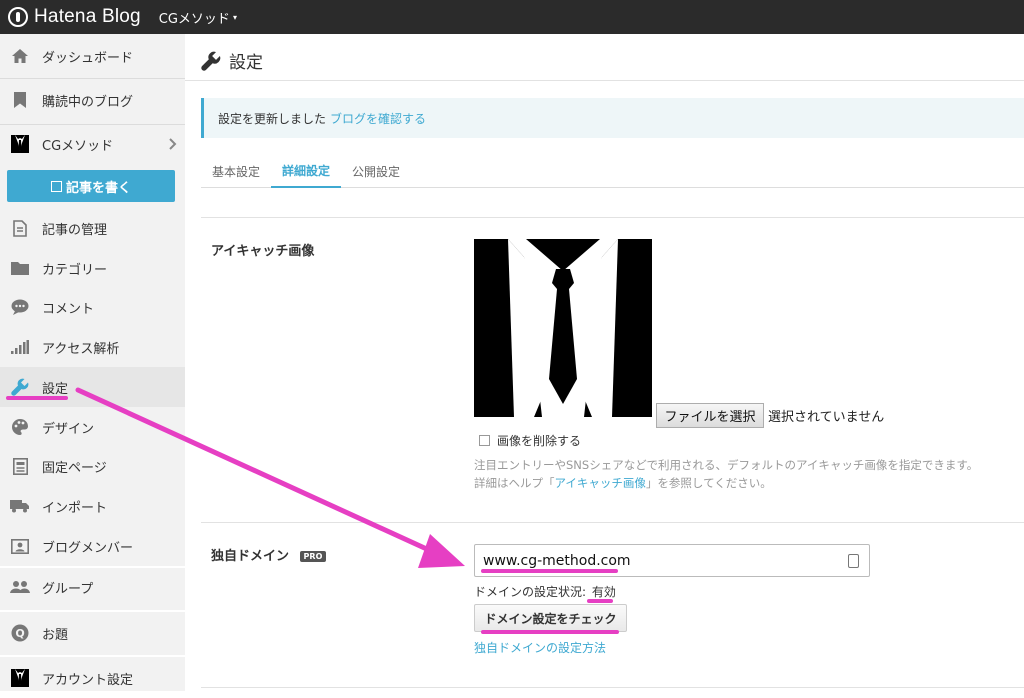  What do you see at coordinates (20, 466) in the screenshot?
I see `page-icon` at bounding box center [20, 466].